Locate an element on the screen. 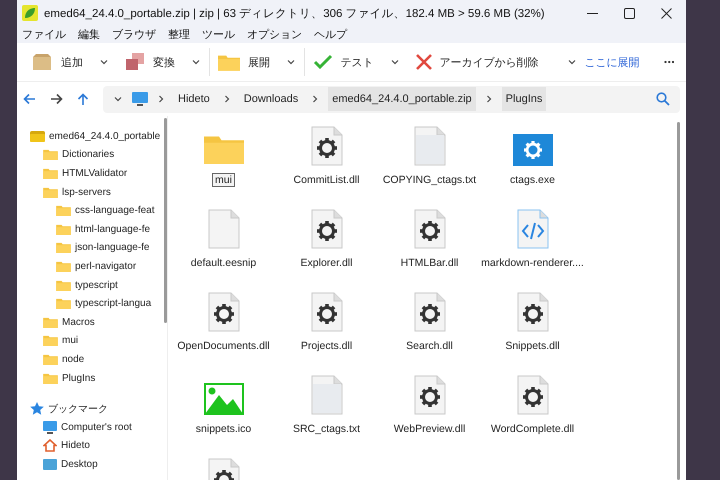 This screenshot has height=480, width=720. extract-here-link: ここに展開 is located at coordinates (612, 62).